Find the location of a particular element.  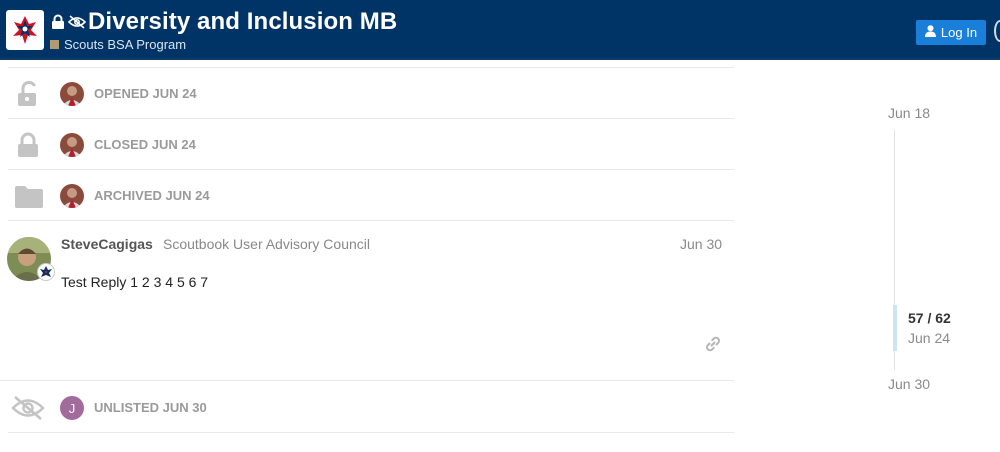

user-flair-badge is located at coordinates (46, 272).